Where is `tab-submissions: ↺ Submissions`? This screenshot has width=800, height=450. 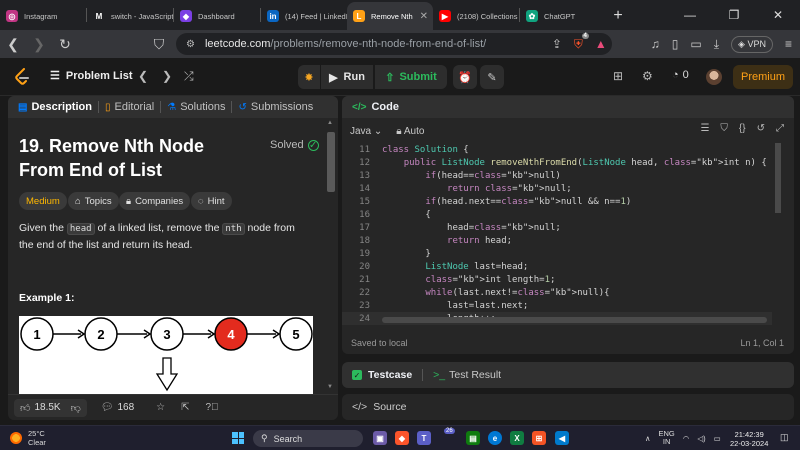 tab-submissions: ↺ Submissions is located at coordinates (275, 107).